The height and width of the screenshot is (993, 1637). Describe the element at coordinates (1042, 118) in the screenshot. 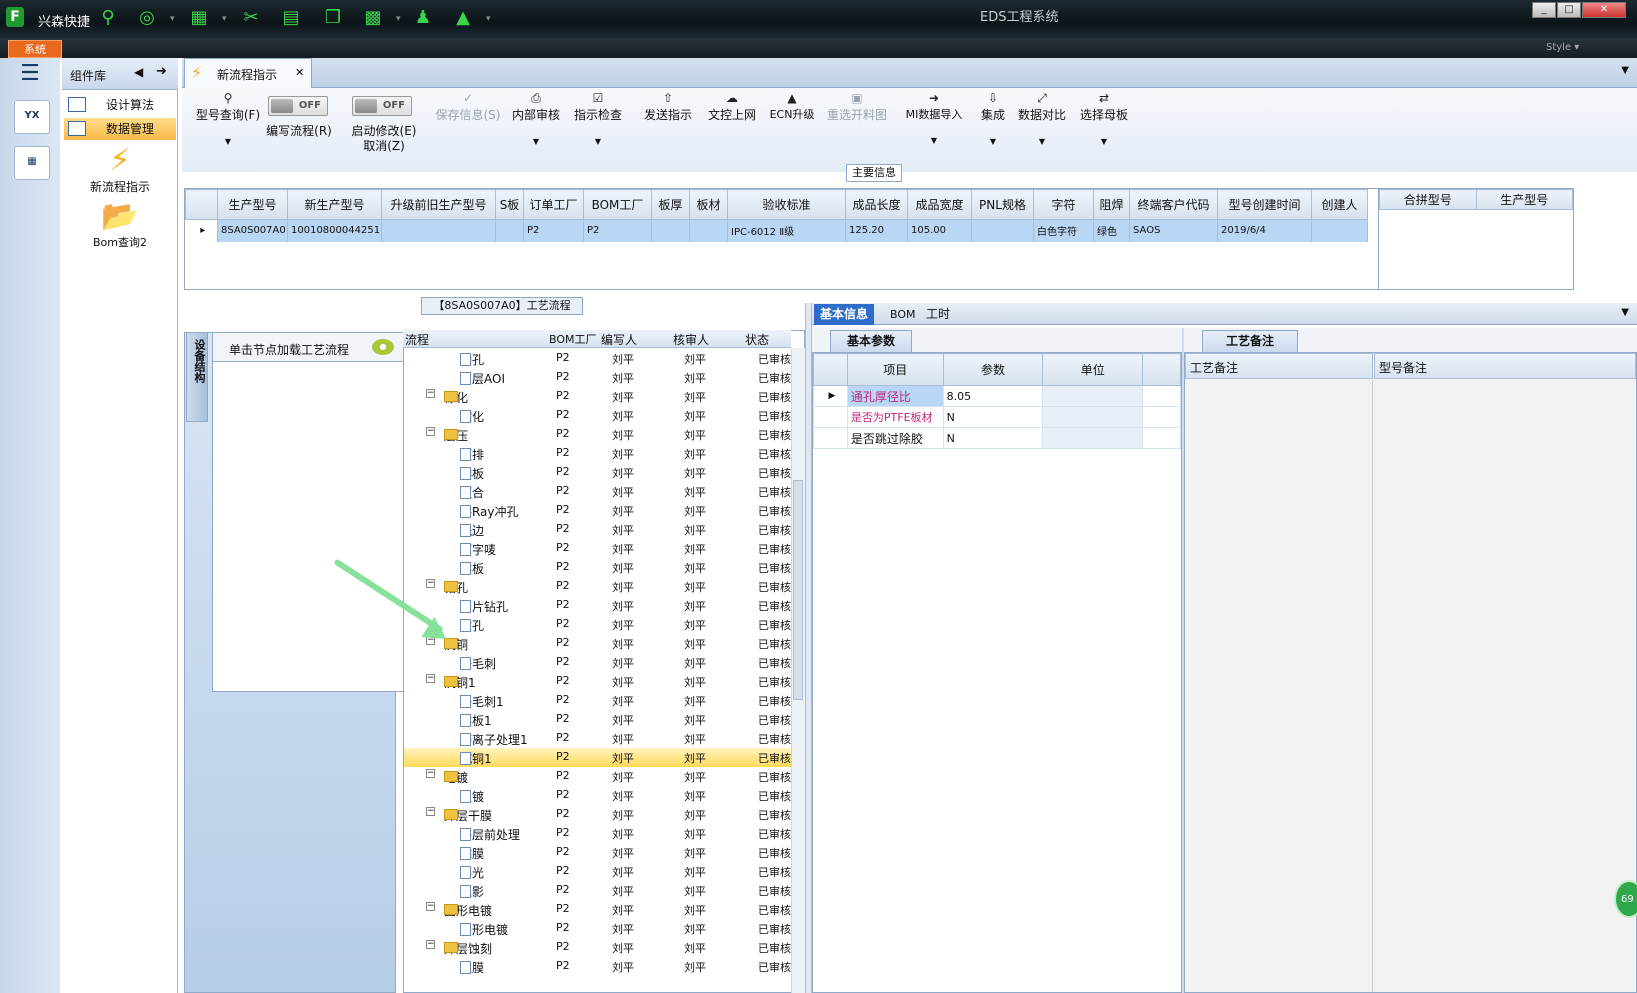

I see `data-compare-button: ⤢ 数据对比 ▼` at that location.